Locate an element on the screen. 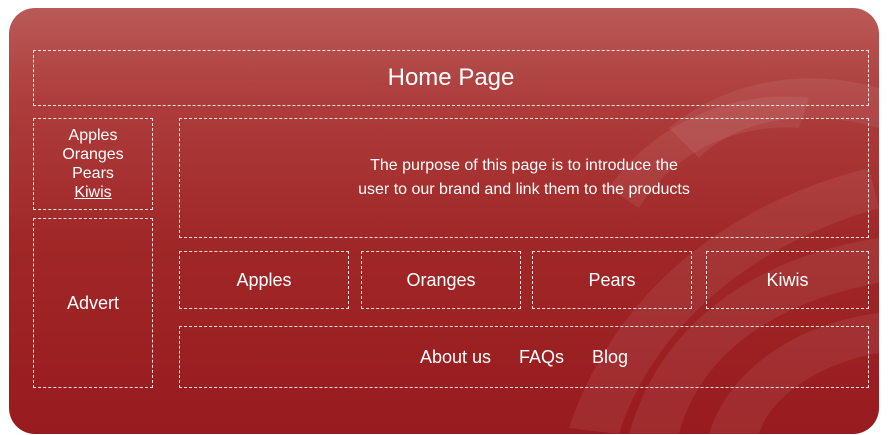 The height and width of the screenshot is (435, 888). product-tile-pears: Pears is located at coordinates (612, 280).